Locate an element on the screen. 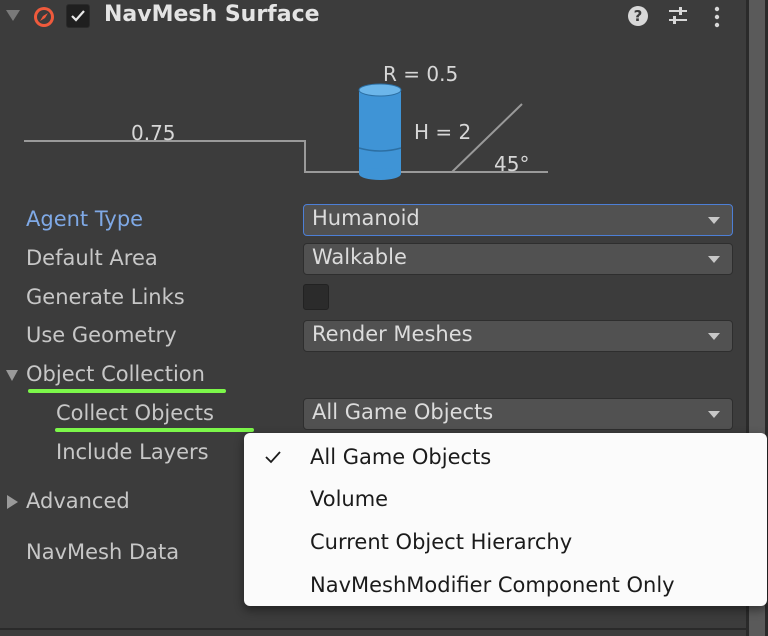 This screenshot has width=768, height=636. object-collection-label: Object Collection is located at coordinates (115, 374).